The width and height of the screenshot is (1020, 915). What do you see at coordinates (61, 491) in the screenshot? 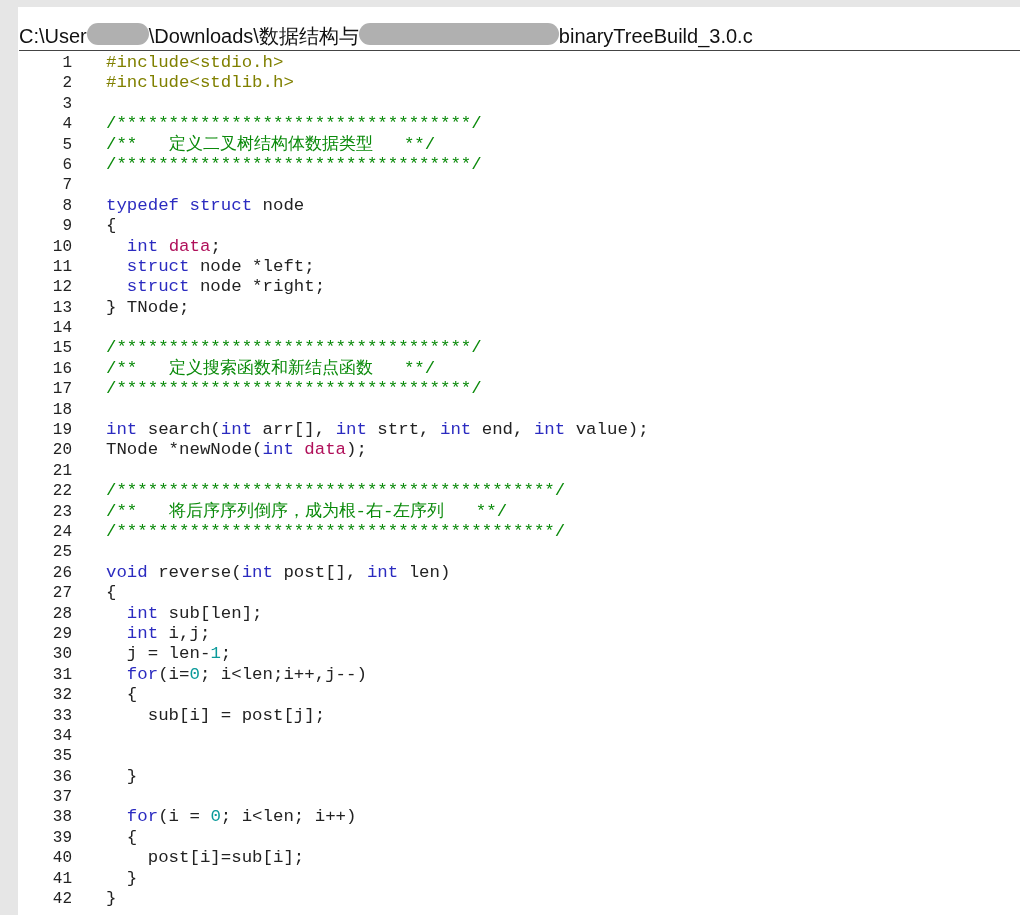
I see `line-number: 22` at bounding box center [61, 491].